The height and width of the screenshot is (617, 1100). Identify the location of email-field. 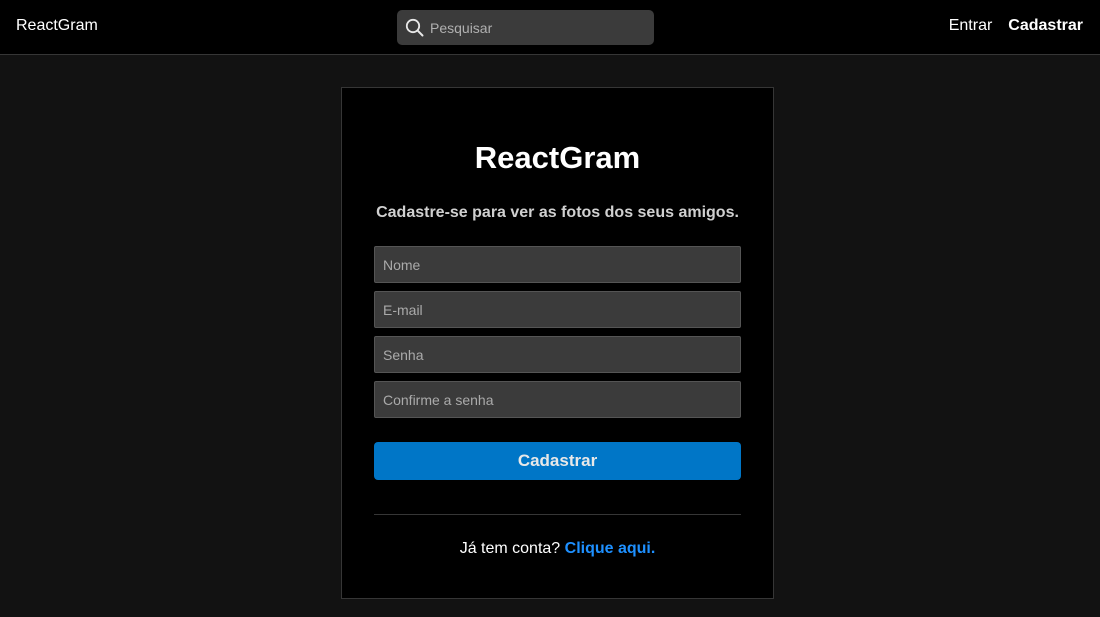
(557, 309).